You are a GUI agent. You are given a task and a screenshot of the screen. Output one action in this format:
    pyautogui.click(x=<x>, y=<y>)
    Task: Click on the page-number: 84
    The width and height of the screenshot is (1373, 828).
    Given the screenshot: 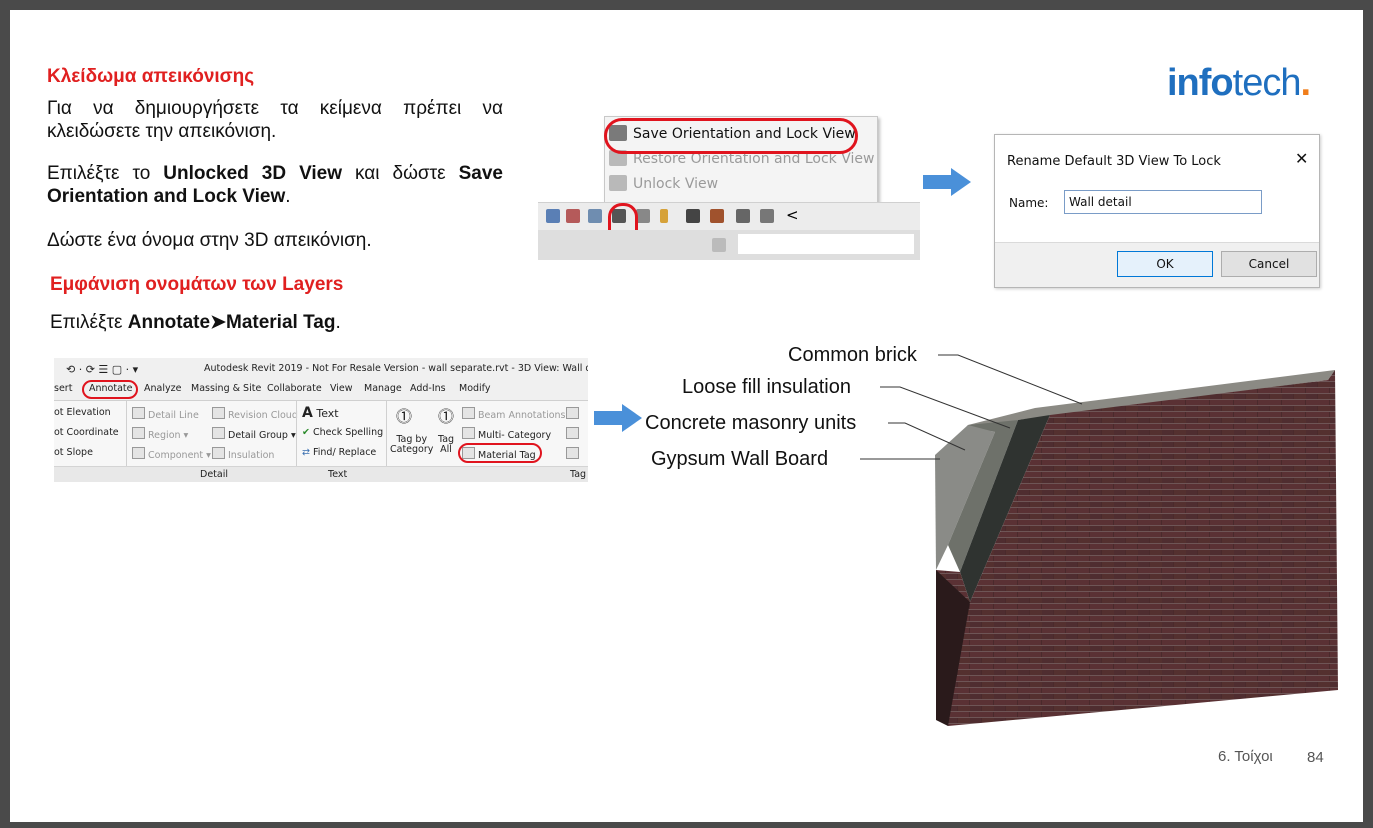 What is the action you would take?
    pyautogui.click(x=1315, y=757)
    